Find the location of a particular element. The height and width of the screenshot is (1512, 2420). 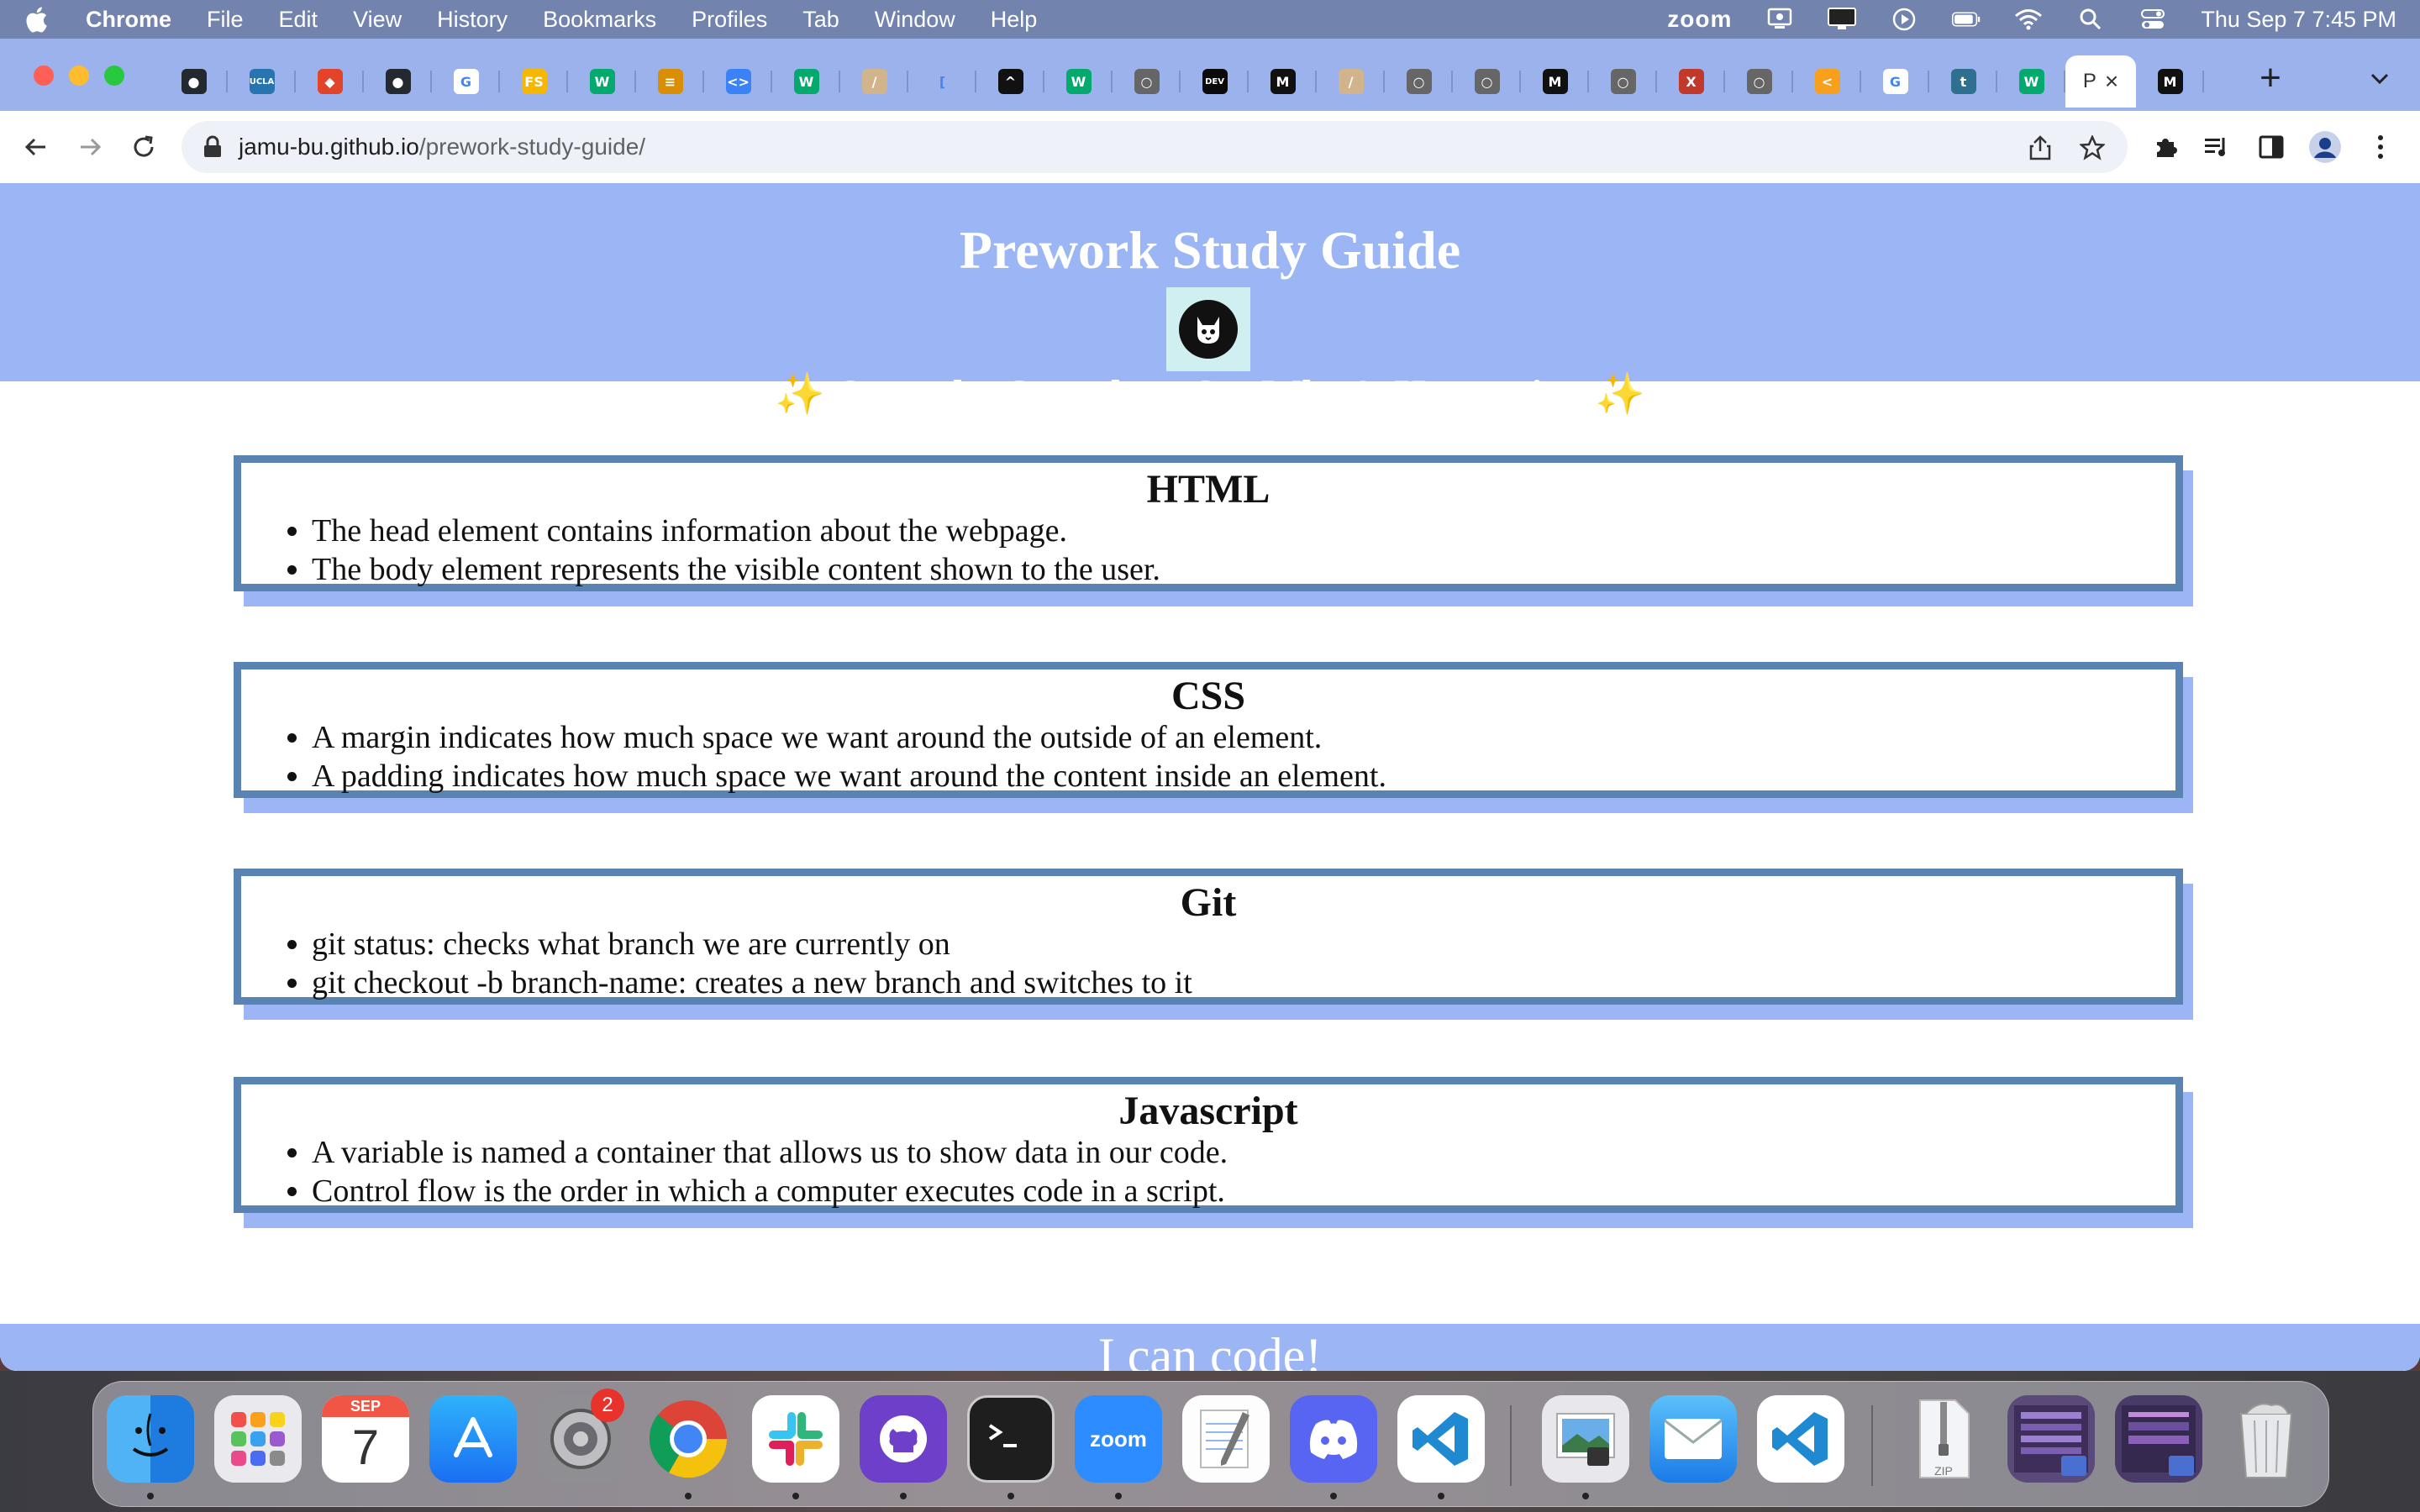

profile-avatar-icon is located at coordinates (2325, 147).